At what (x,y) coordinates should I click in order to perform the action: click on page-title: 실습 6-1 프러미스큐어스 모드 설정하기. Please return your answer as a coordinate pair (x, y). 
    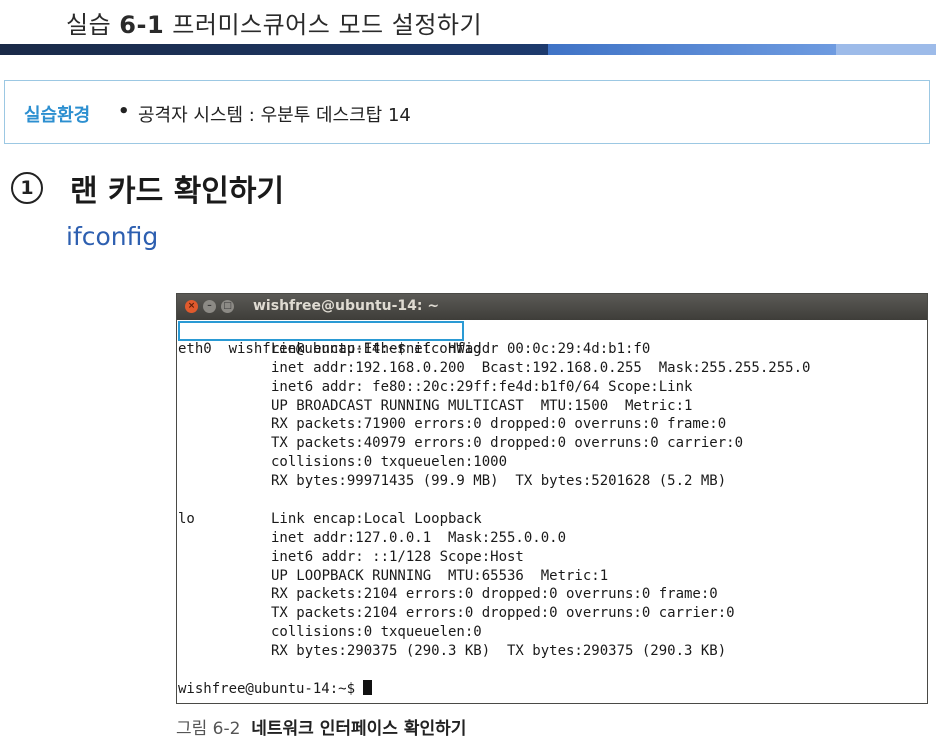
    Looking at the image, I should click on (274, 22).